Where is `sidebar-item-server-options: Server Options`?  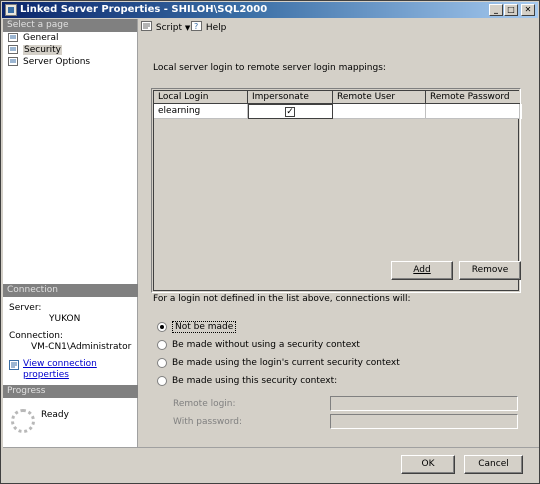
sidebar-item-server-options: Server Options is located at coordinates (70, 62).